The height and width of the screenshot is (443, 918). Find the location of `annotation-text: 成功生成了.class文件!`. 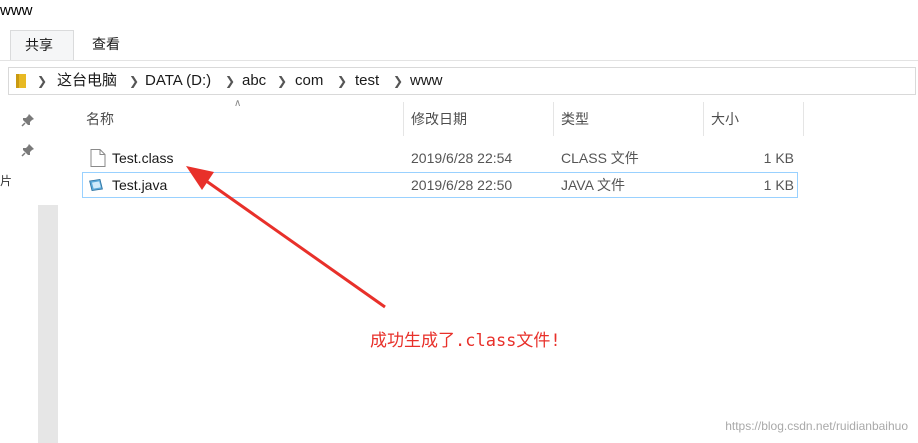

annotation-text: 成功生成了.class文件! is located at coordinates (465, 341).